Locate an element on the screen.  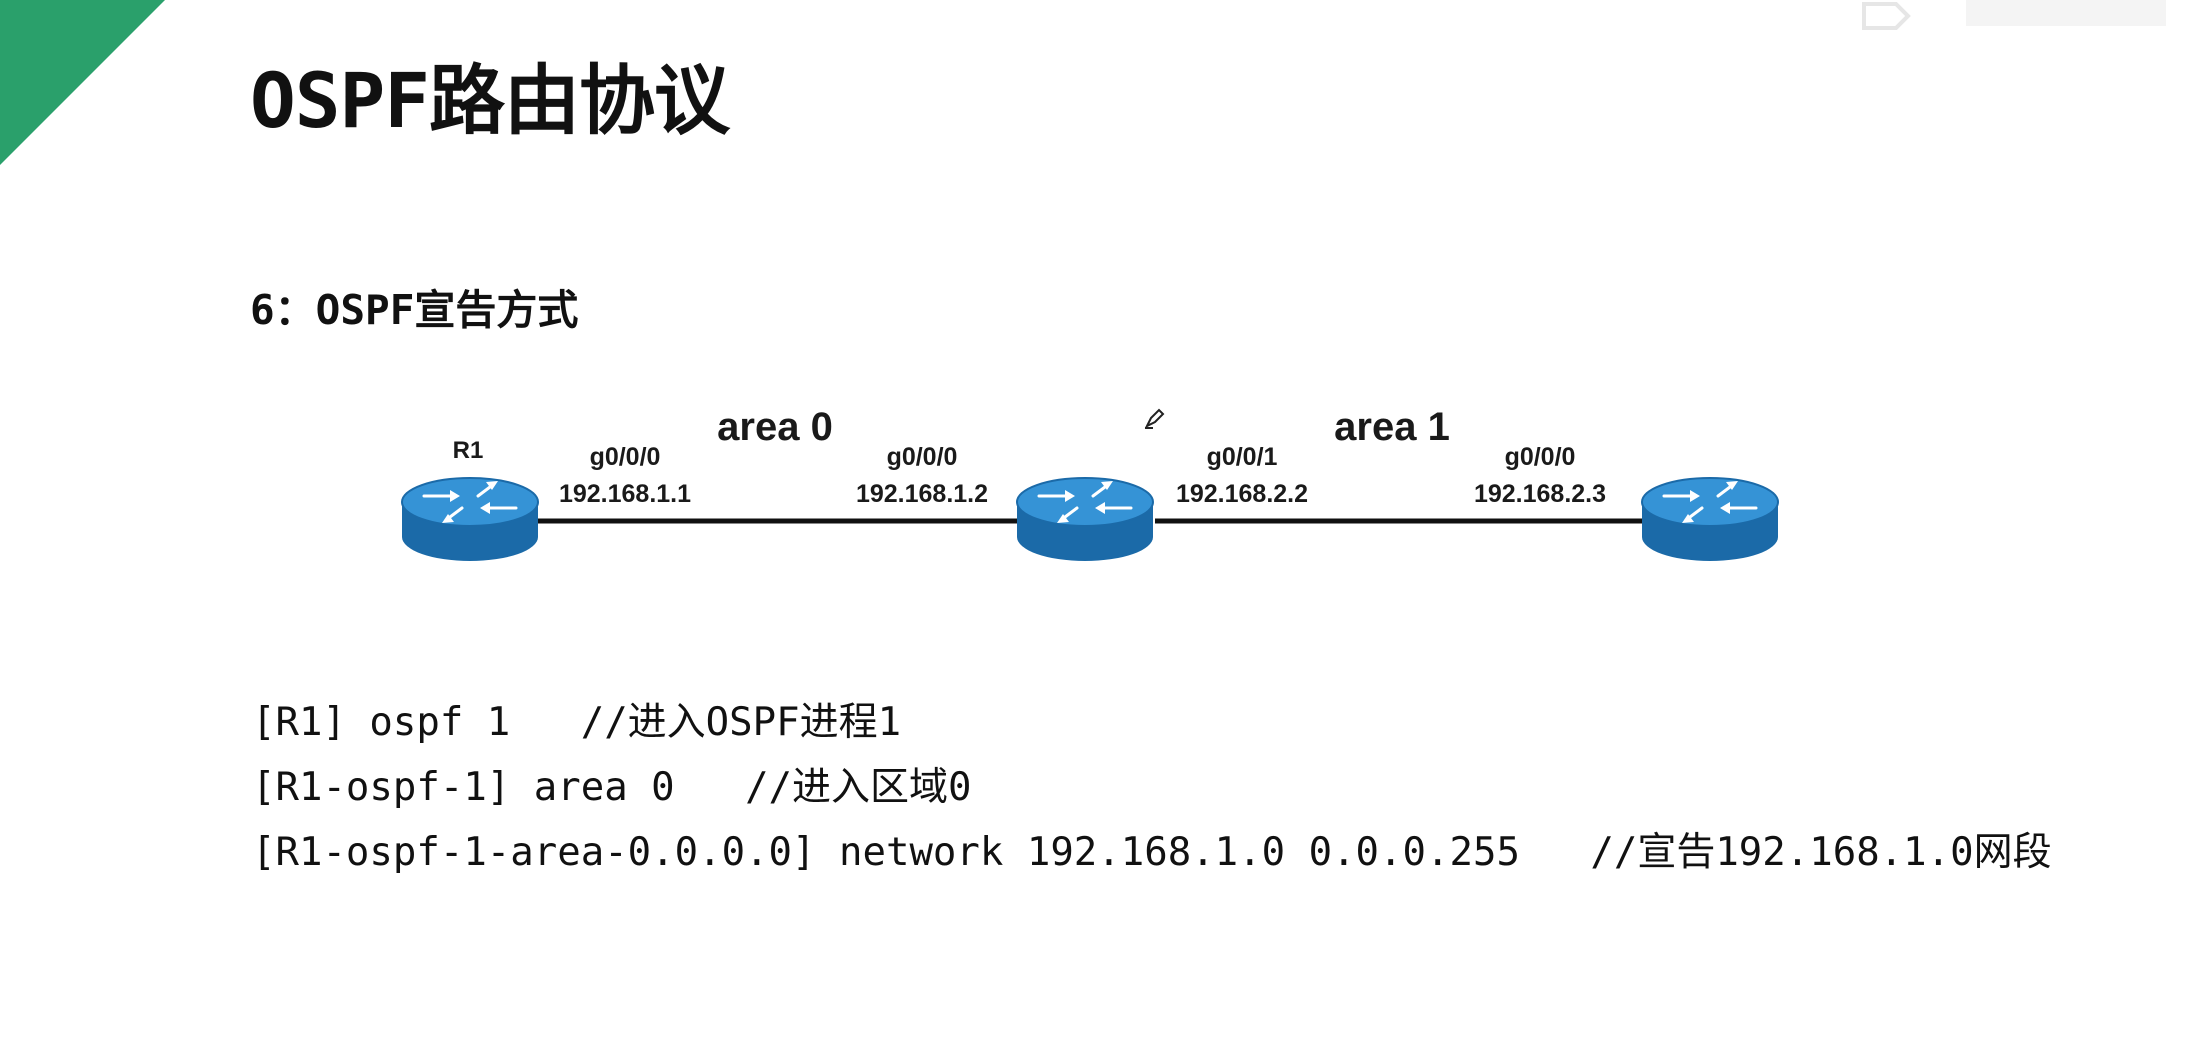
interface-port-2: g0/0/0 is located at coordinates (922, 457).